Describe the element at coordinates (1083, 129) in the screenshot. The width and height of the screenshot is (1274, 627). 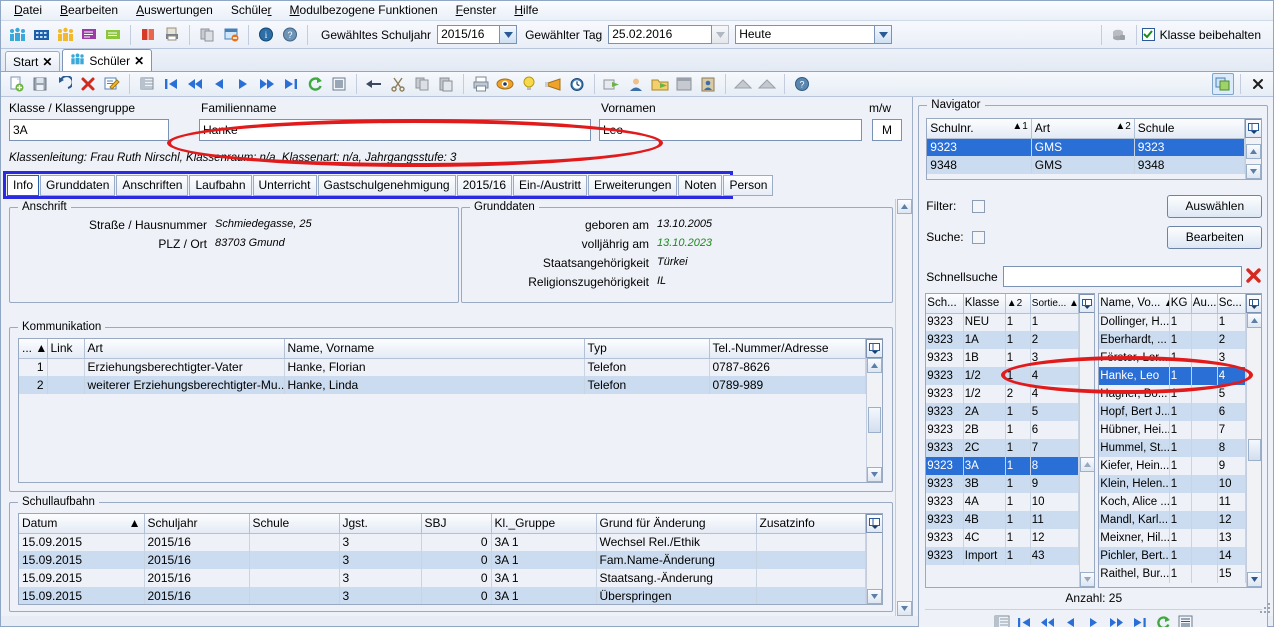
I see `col-art: Art ▲2` at that location.